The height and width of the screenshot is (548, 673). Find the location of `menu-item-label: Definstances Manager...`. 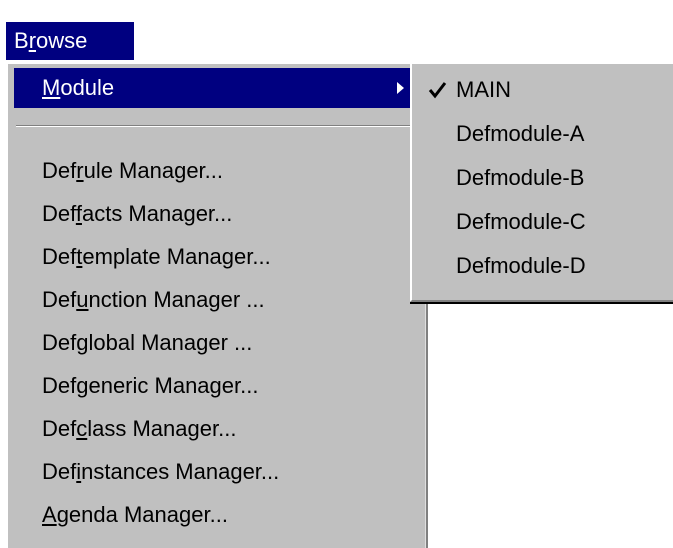

menu-item-label: Definstances Manager... is located at coordinates (161, 471).